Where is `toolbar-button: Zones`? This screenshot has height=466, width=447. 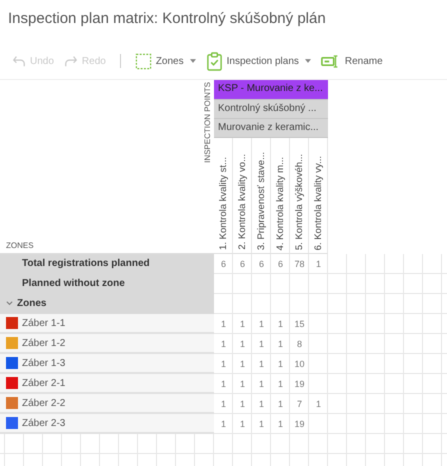 toolbar-button: Zones is located at coordinates (165, 61).